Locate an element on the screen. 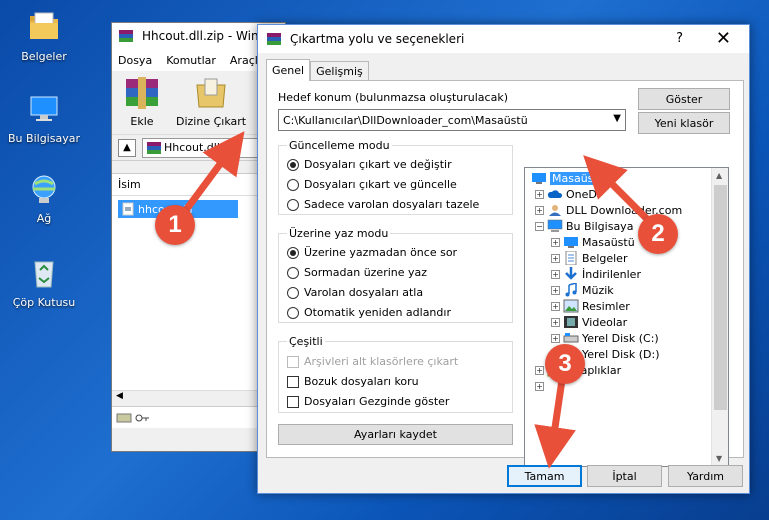 This screenshot has width=769, height=520. misc-option-show-in-explorer: Dosyaları Gezginde göster is located at coordinates (368, 401).